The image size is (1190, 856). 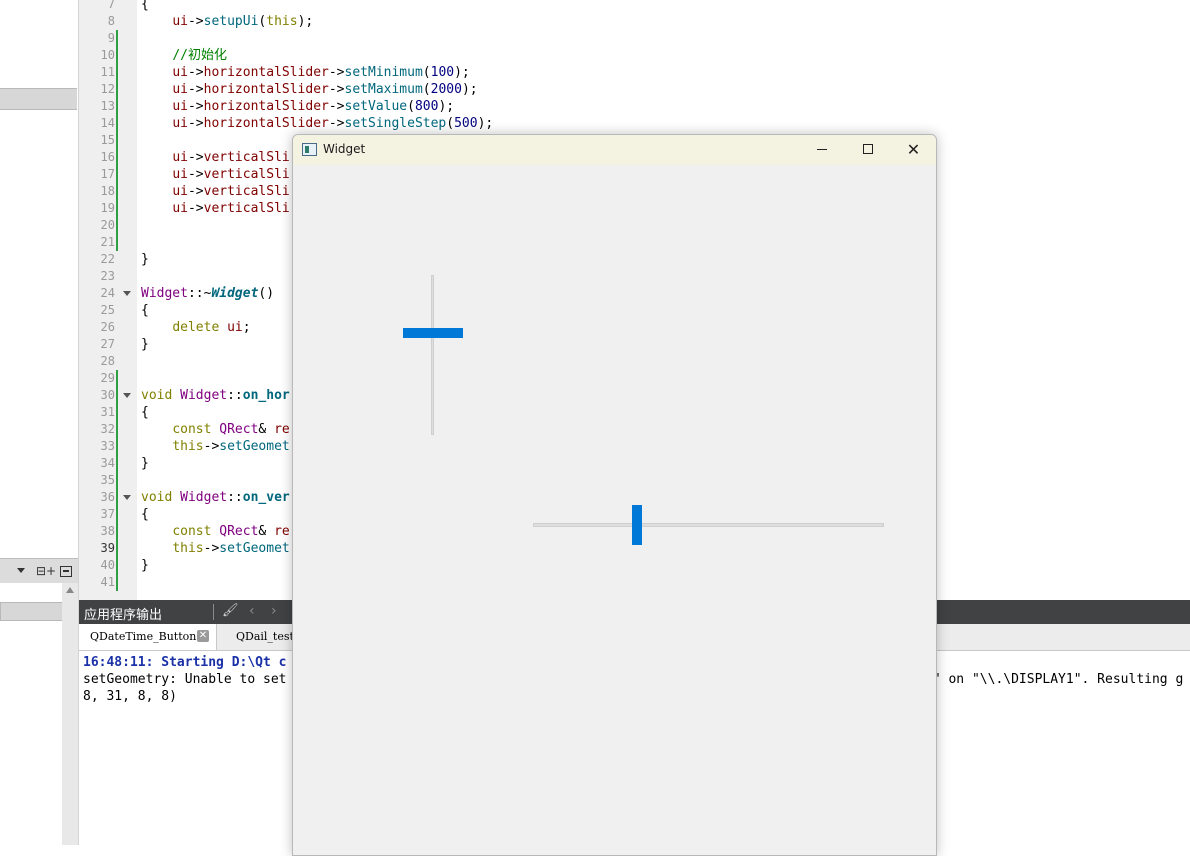 I want to click on line-number: 20, so click(x=107, y=225).